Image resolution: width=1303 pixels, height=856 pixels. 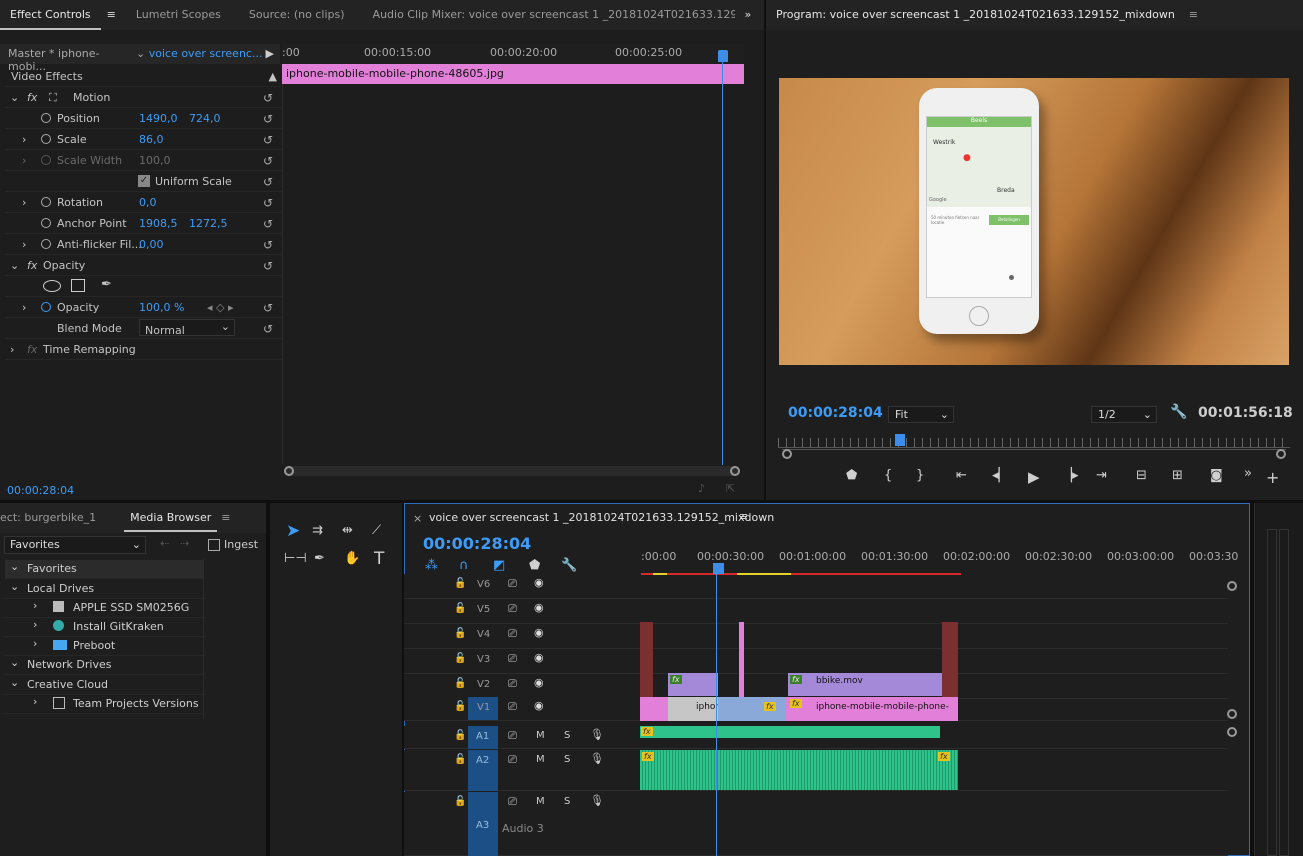 What do you see at coordinates (888, 475) in the screenshot?
I see `mark-in-icon: {` at bounding box center [888, 475].